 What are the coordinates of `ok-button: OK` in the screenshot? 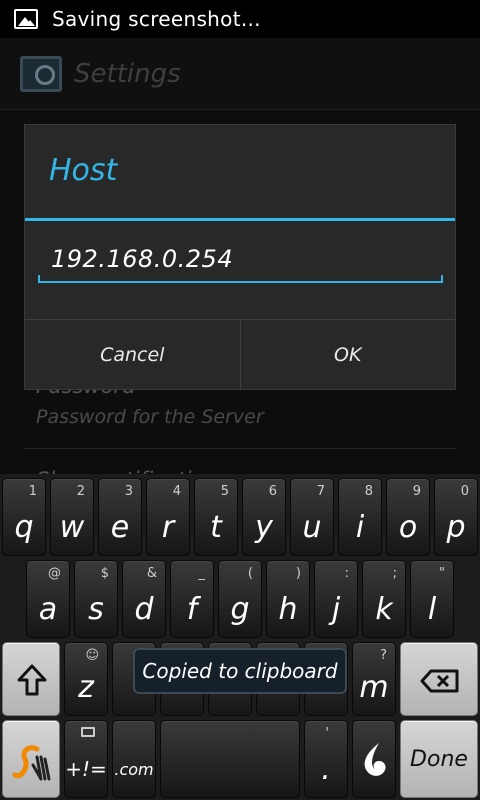 It's located at (348, 354).